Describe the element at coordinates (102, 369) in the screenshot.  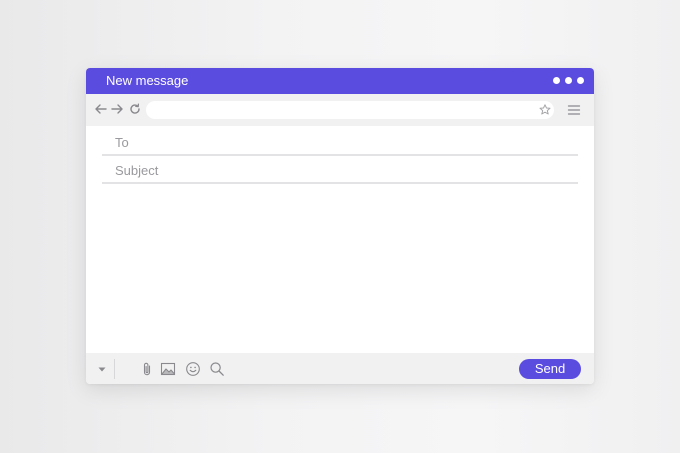
I see `dropdown-caret-icon` at that location.